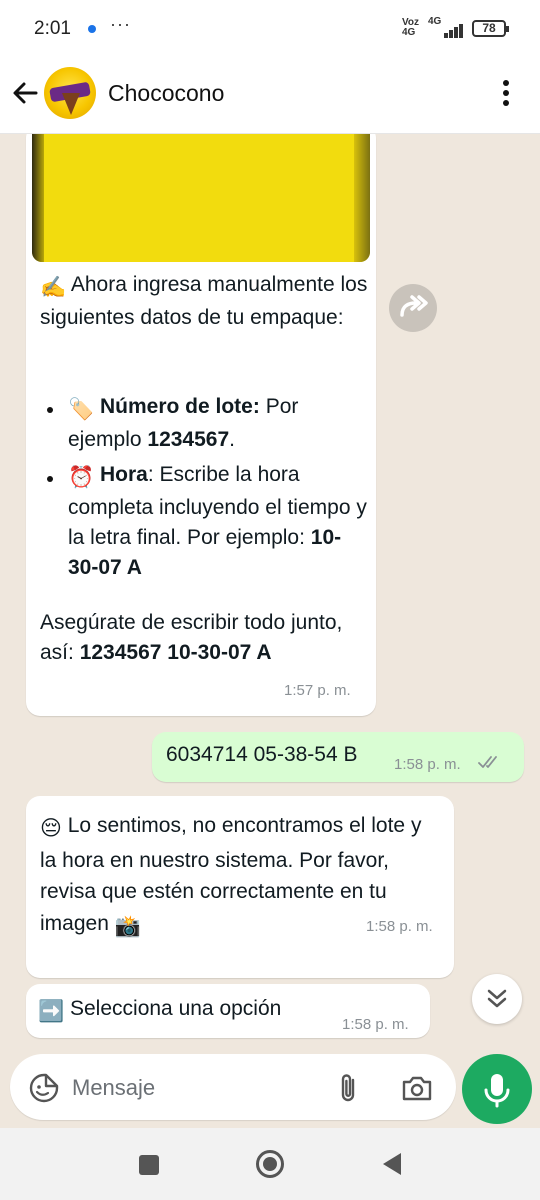  What do you see at coordinates (51, 1011) in the screenshot?
I see `right-arrow-icon: ➡️` at bounding box center [51, 1011].